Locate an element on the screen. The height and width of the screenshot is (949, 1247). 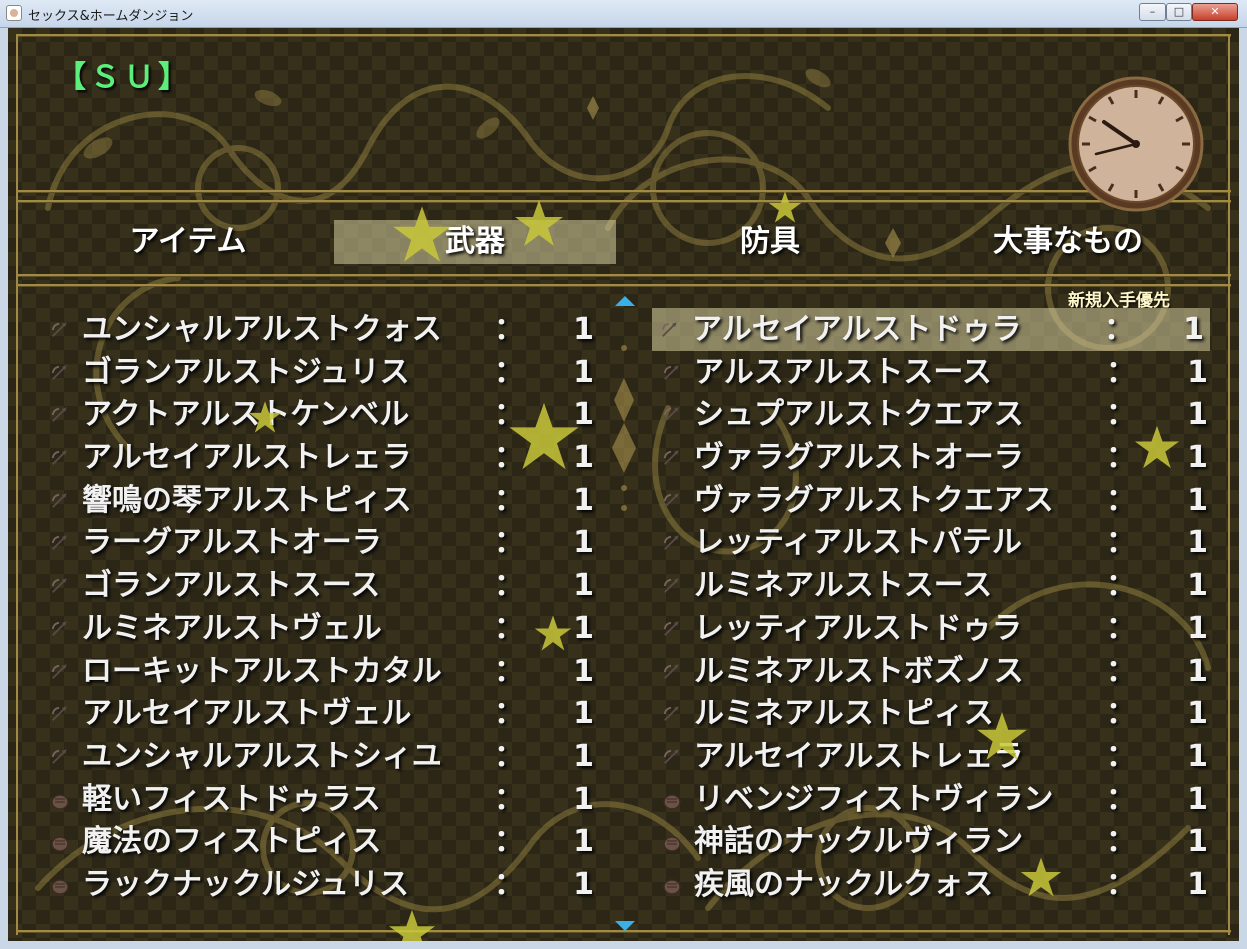
item-name: リベンジフィストヴィラン is located at coordinates (874, 799).